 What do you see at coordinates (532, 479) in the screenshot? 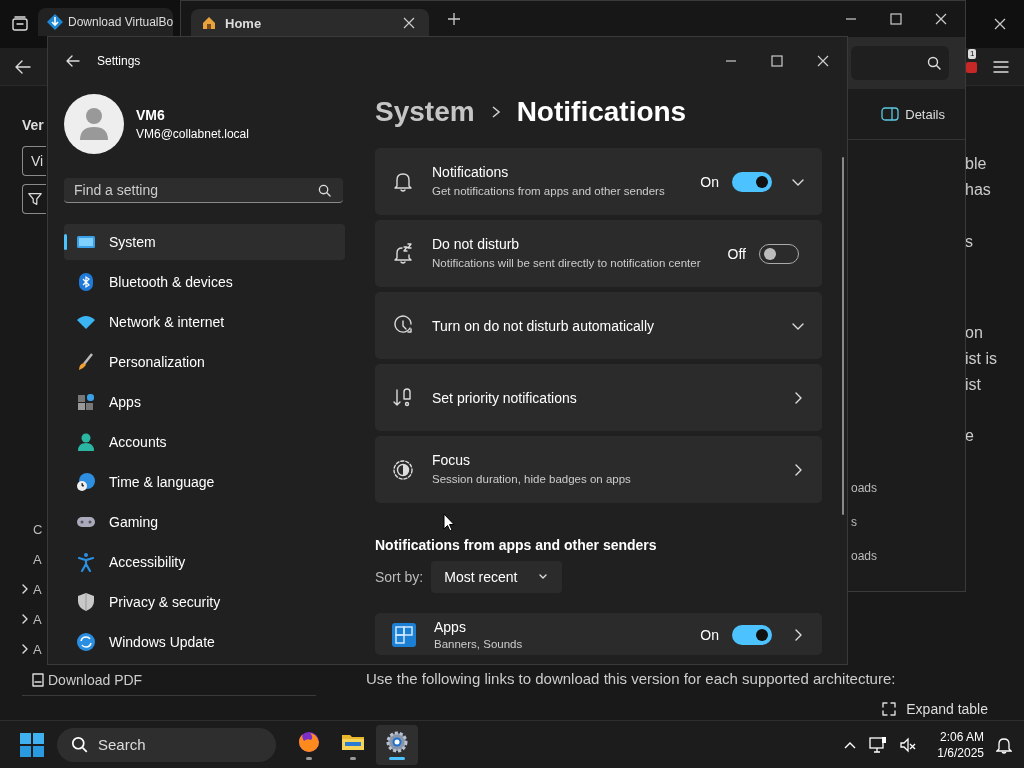
I see `setting-description: Session duration, hide badges on apps` at bounding box center [532, 479].